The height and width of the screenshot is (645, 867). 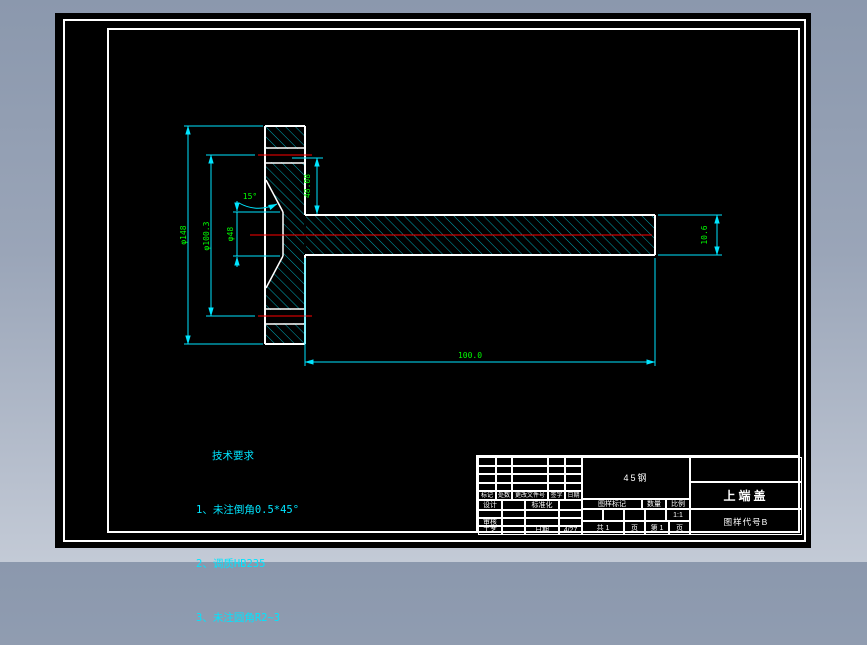 I want to click on date-label: 日期, so click(x=542, y=530).